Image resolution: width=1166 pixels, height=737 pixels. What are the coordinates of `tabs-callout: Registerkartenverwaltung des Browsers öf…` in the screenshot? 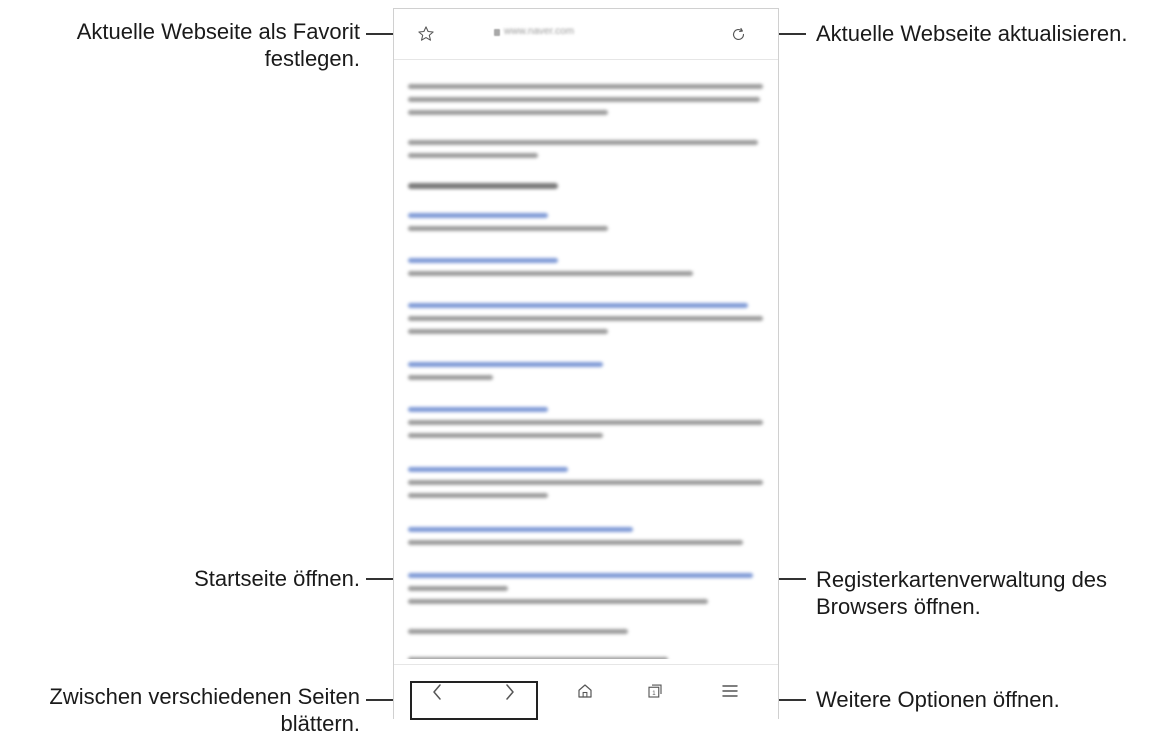 It's located at (986, 593).